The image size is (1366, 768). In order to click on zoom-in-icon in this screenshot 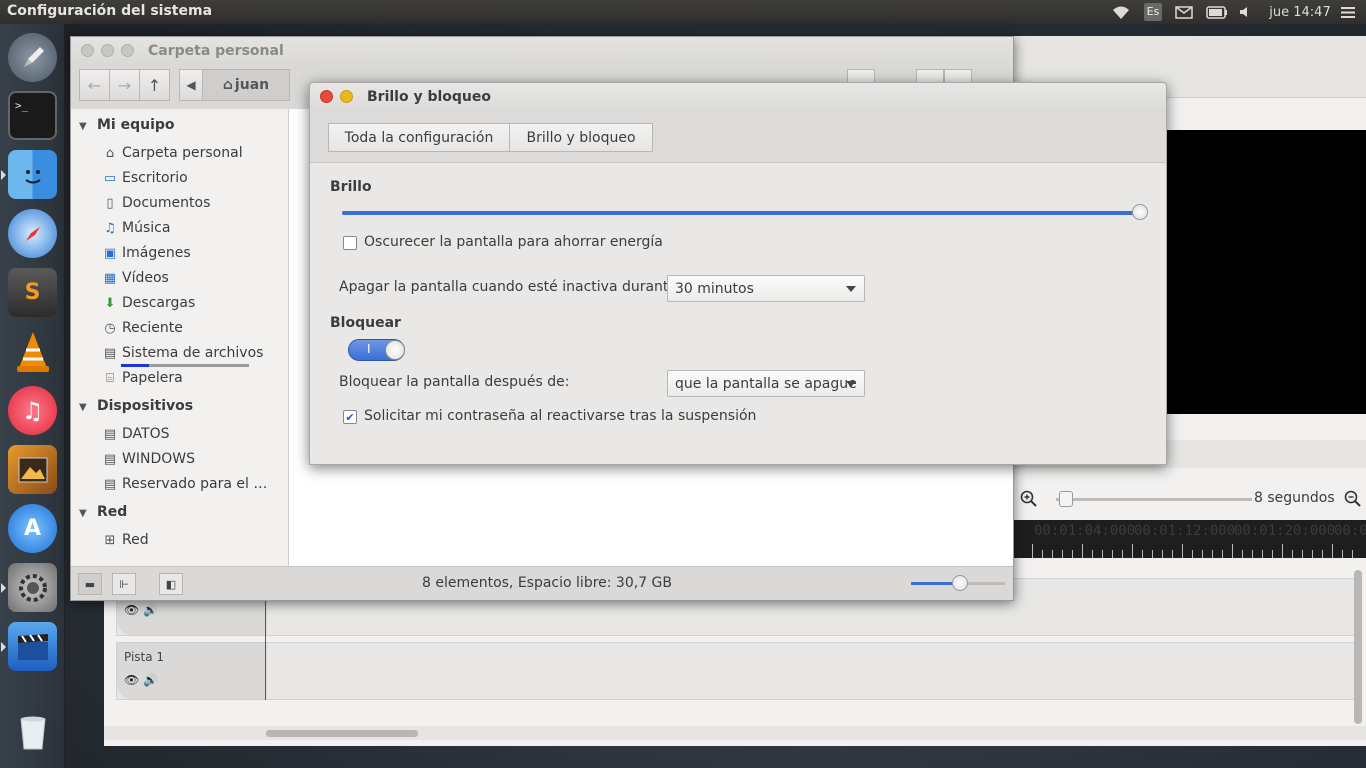, I will do `click(1029, 501)`.